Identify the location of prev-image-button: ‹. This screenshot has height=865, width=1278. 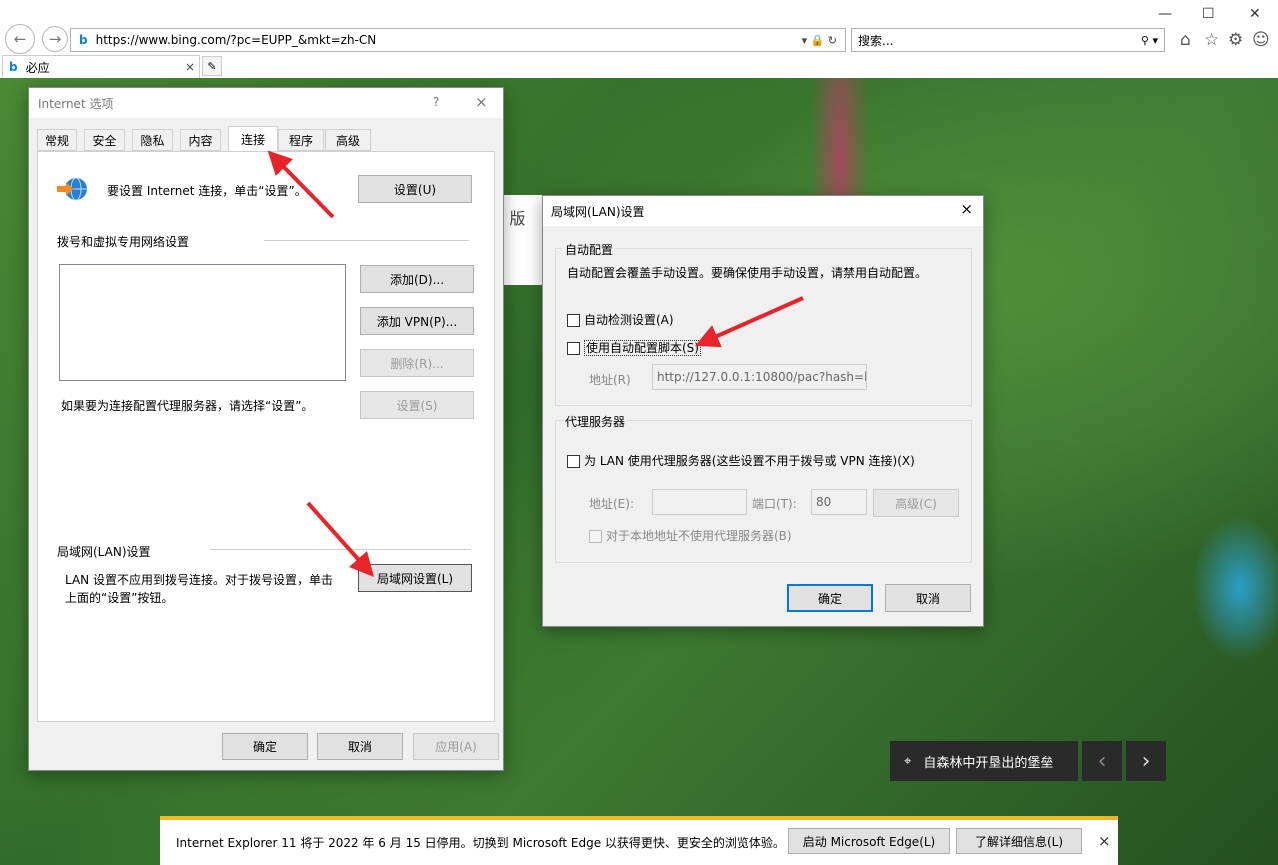
(1102, 761).